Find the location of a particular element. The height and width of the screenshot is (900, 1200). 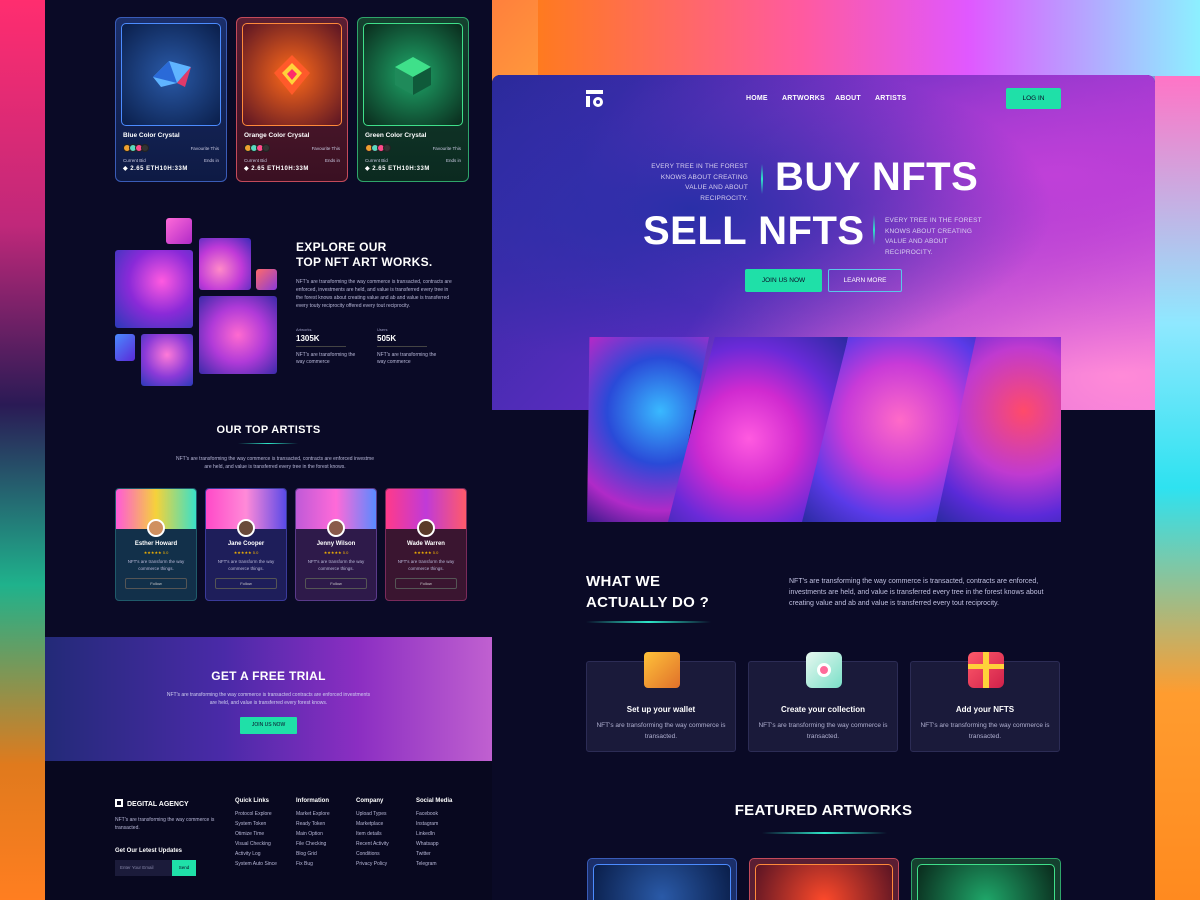

ends-label: Ends in is located at coordinates (211, 160).